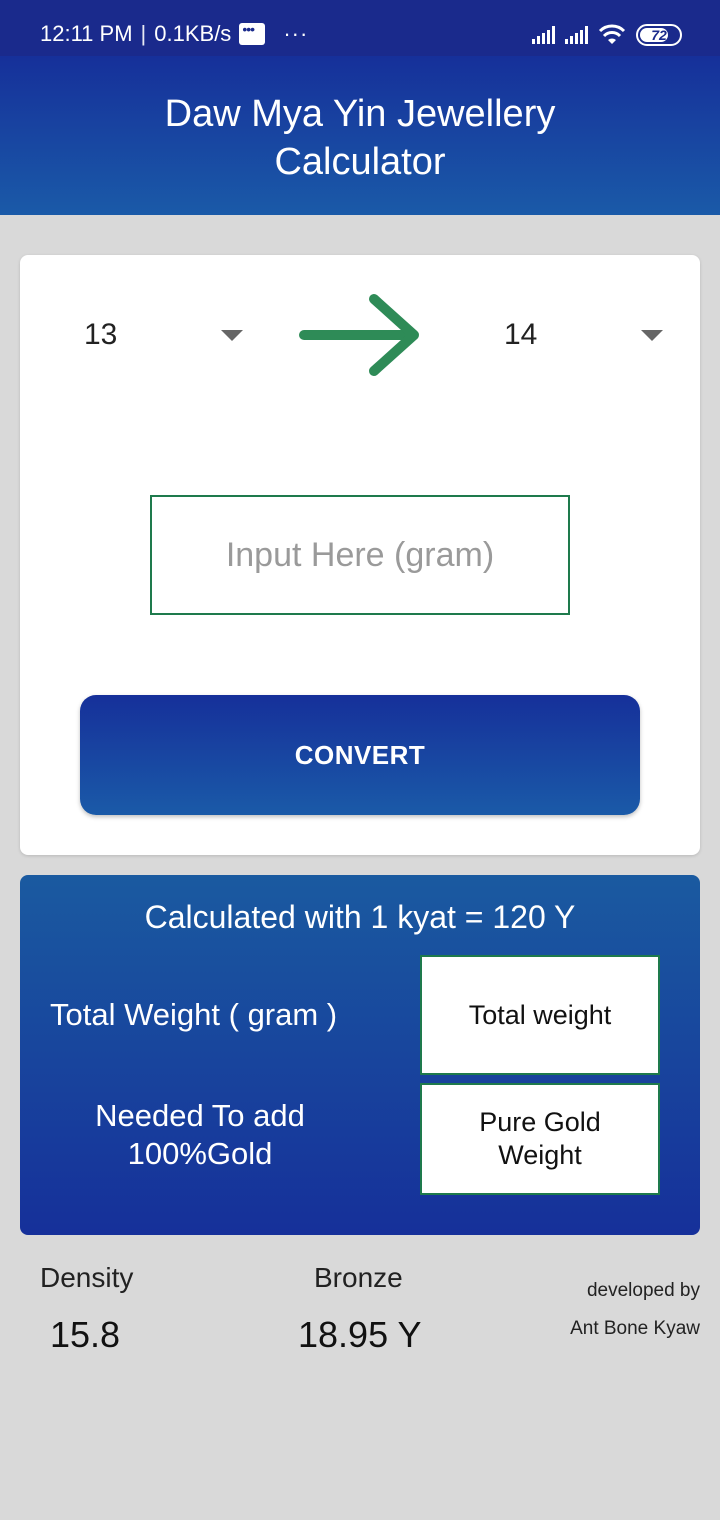 The width and height of the screenshot is (720, 1520). I want to click on from-karat-value: 13, so click(101, 334).